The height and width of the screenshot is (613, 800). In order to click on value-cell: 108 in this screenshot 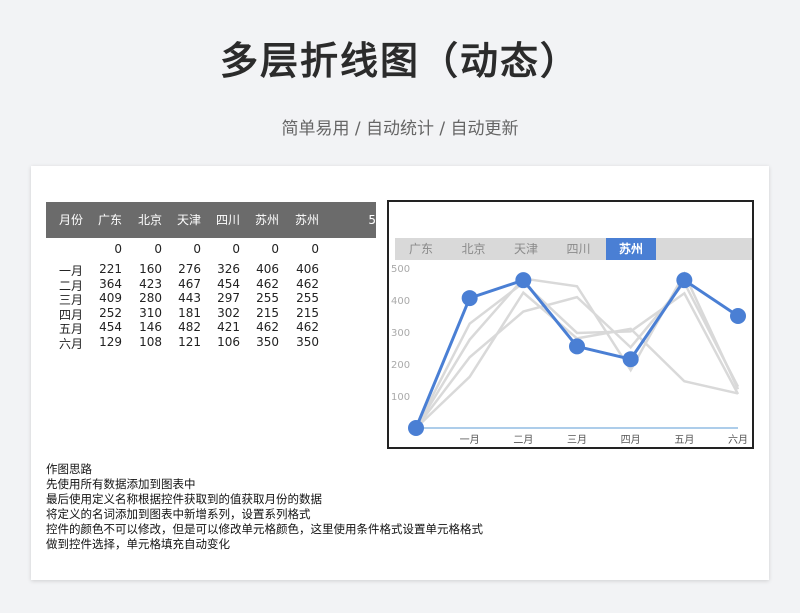, I will do `click(144, 342)`.